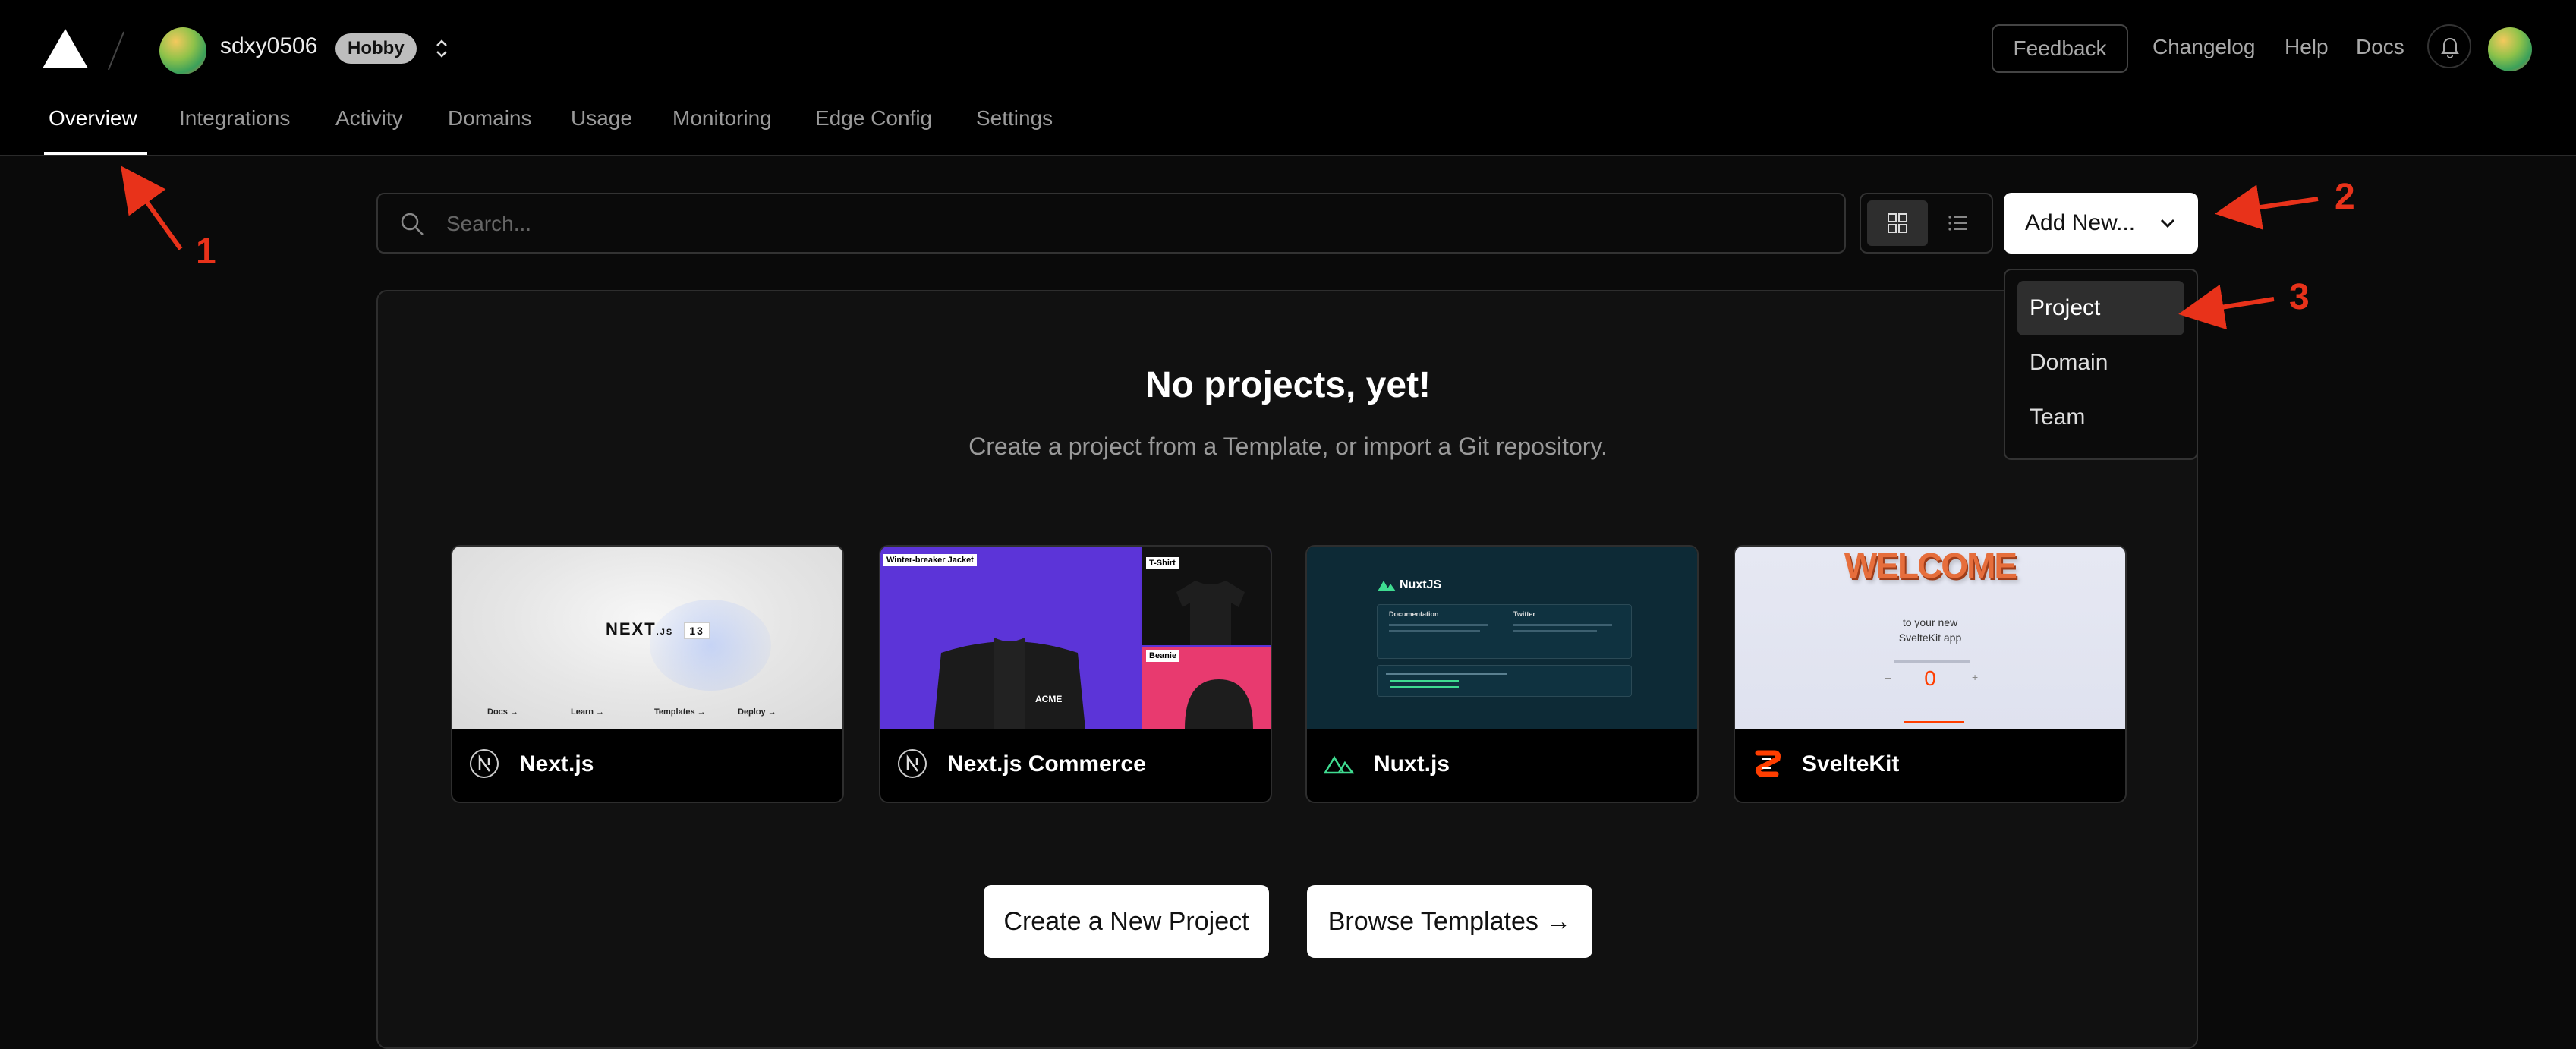 The height and width of the screenshot is (1049, 2576). I want to click on annotation-number-1: 1, so click(206, 252).